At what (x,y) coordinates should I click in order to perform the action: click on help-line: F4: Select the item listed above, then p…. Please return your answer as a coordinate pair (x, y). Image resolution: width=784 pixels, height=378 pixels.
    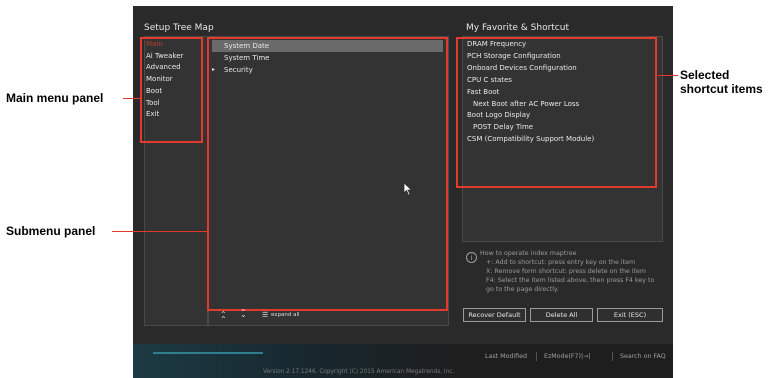
    Looking at the image, I should click on (570, 280).